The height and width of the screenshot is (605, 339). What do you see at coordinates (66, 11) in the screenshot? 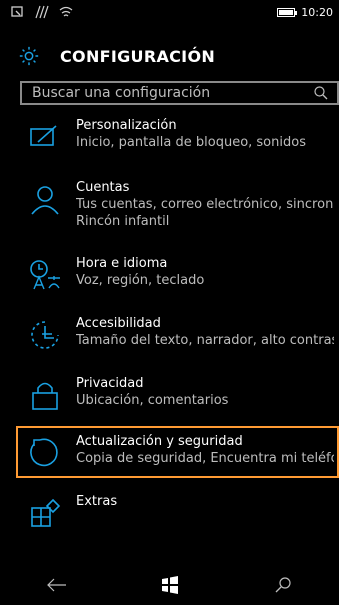
I see `wifi-icon` at bounding box center [66, 11].